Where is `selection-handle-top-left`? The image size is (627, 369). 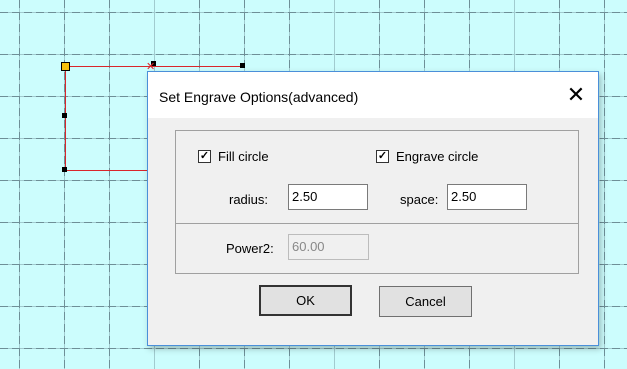 selection-handle-top-left is located at coordinates (65, 66).